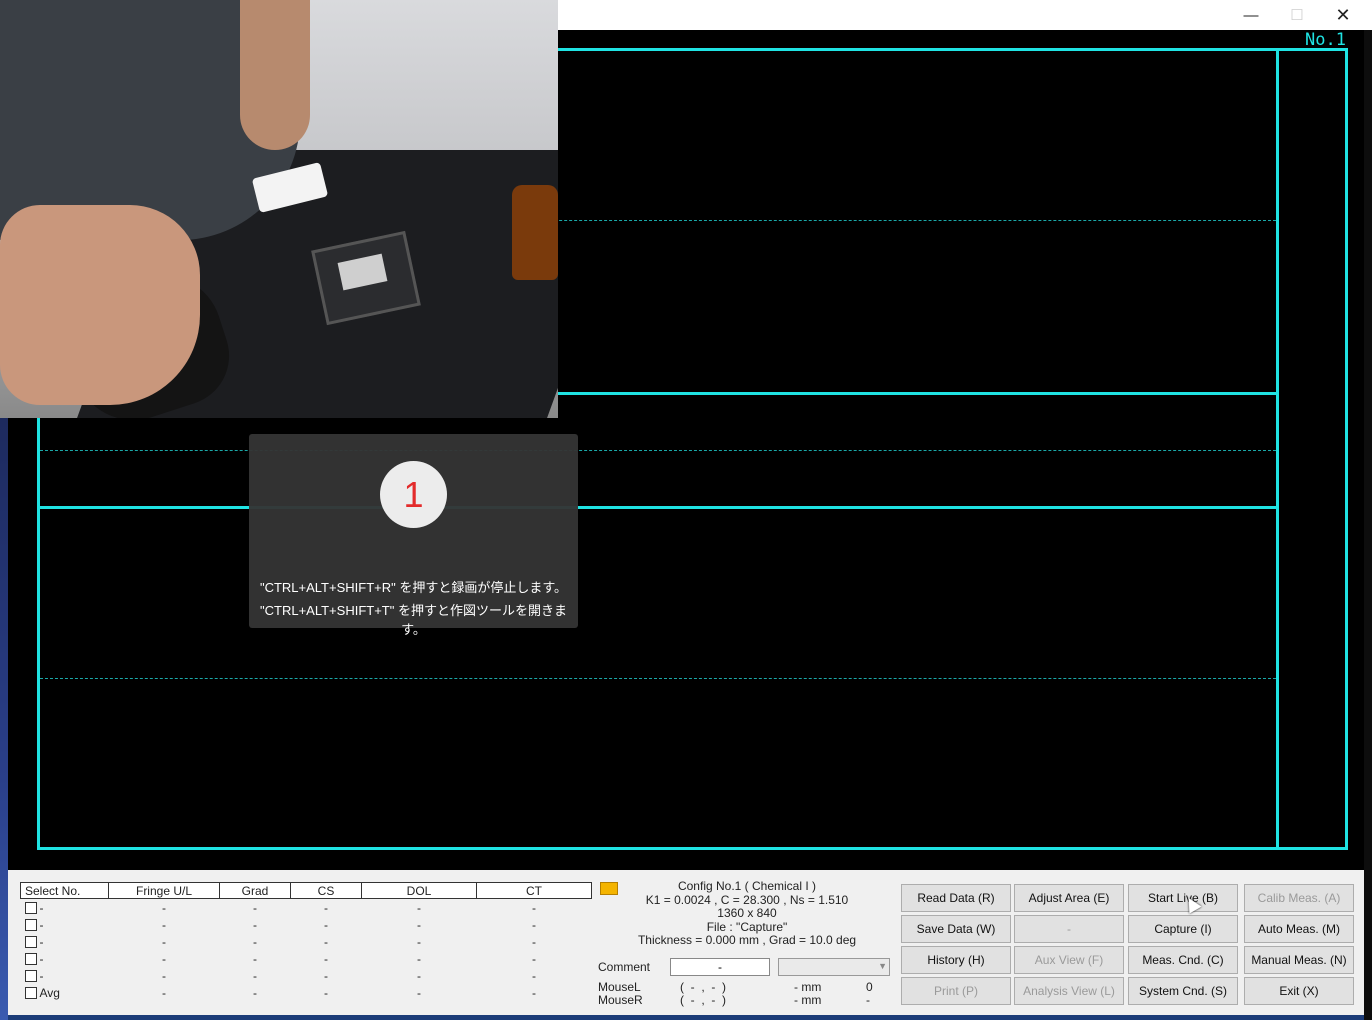 The image size is (1372, 1020). I want to click on history-button: History (H), so click(956, 960).